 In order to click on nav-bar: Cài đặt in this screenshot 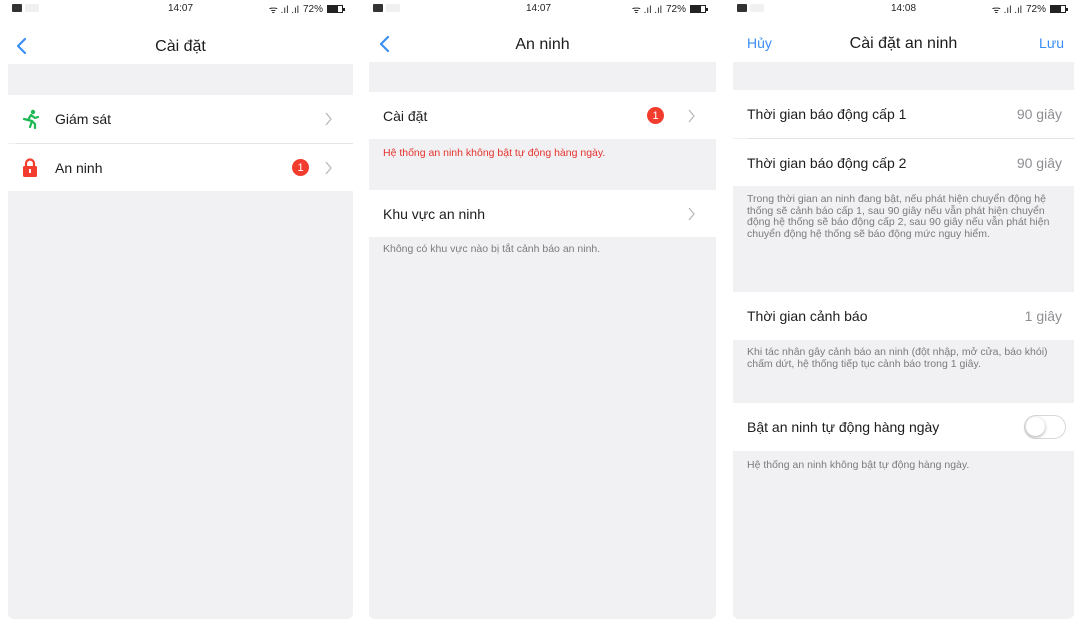, I will do `click(180, 46)`.